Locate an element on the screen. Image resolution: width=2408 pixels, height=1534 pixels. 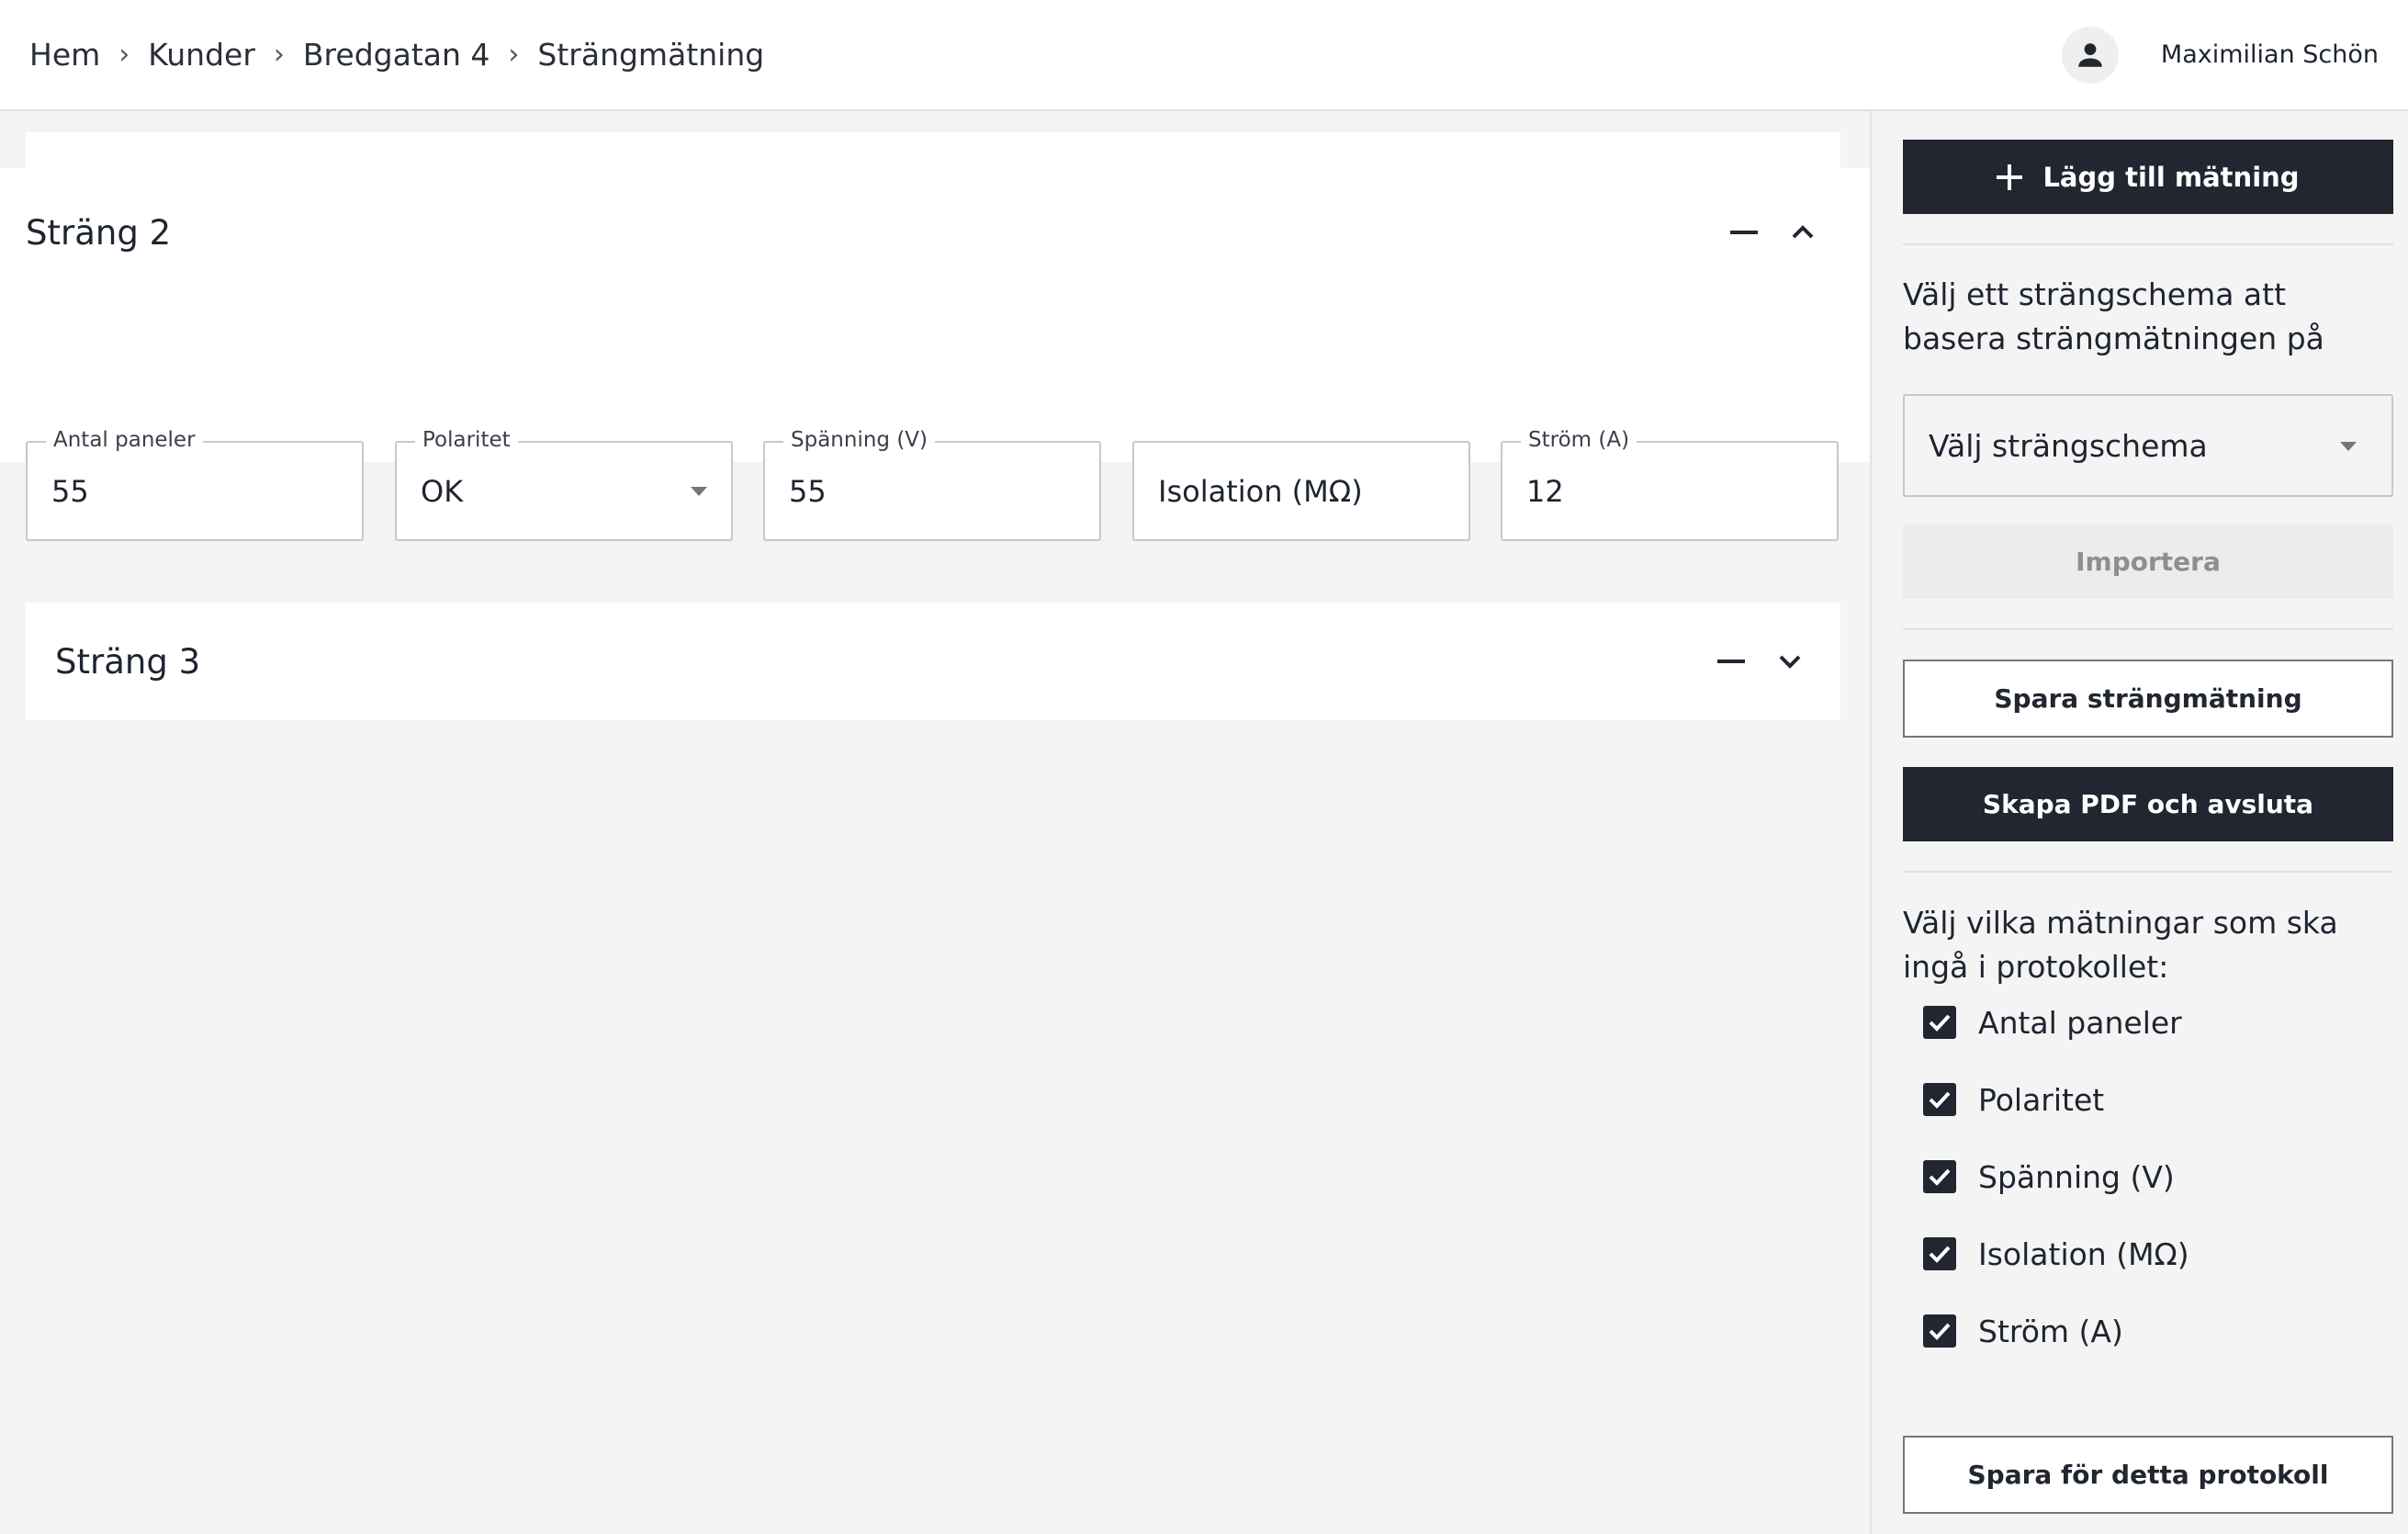
create-pdf-button: Skapa PDF och avsluta is located at coordinates (2148, 804).